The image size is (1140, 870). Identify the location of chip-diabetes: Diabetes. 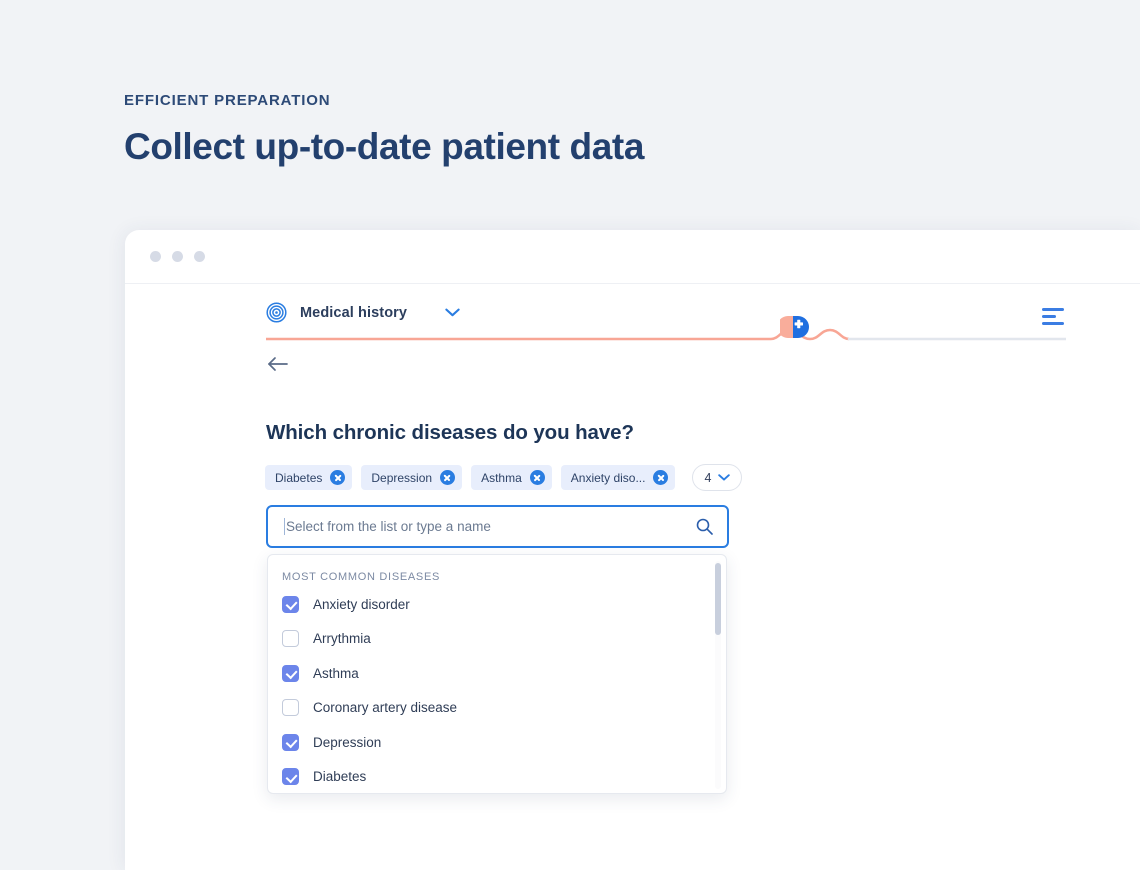
(309, 477).